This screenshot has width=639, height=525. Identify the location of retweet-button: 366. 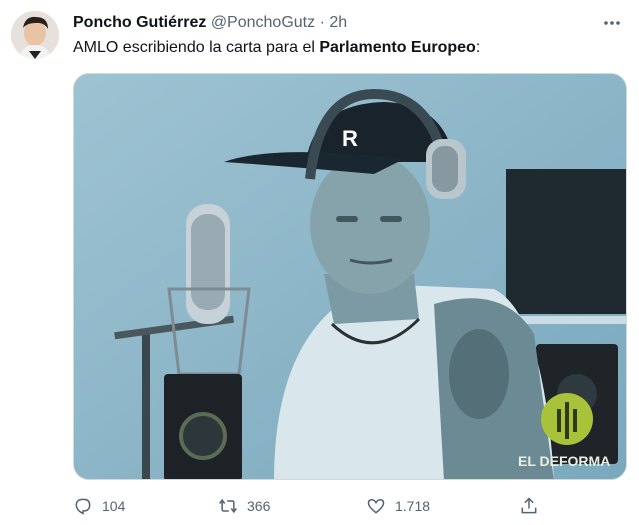
(244, 506).